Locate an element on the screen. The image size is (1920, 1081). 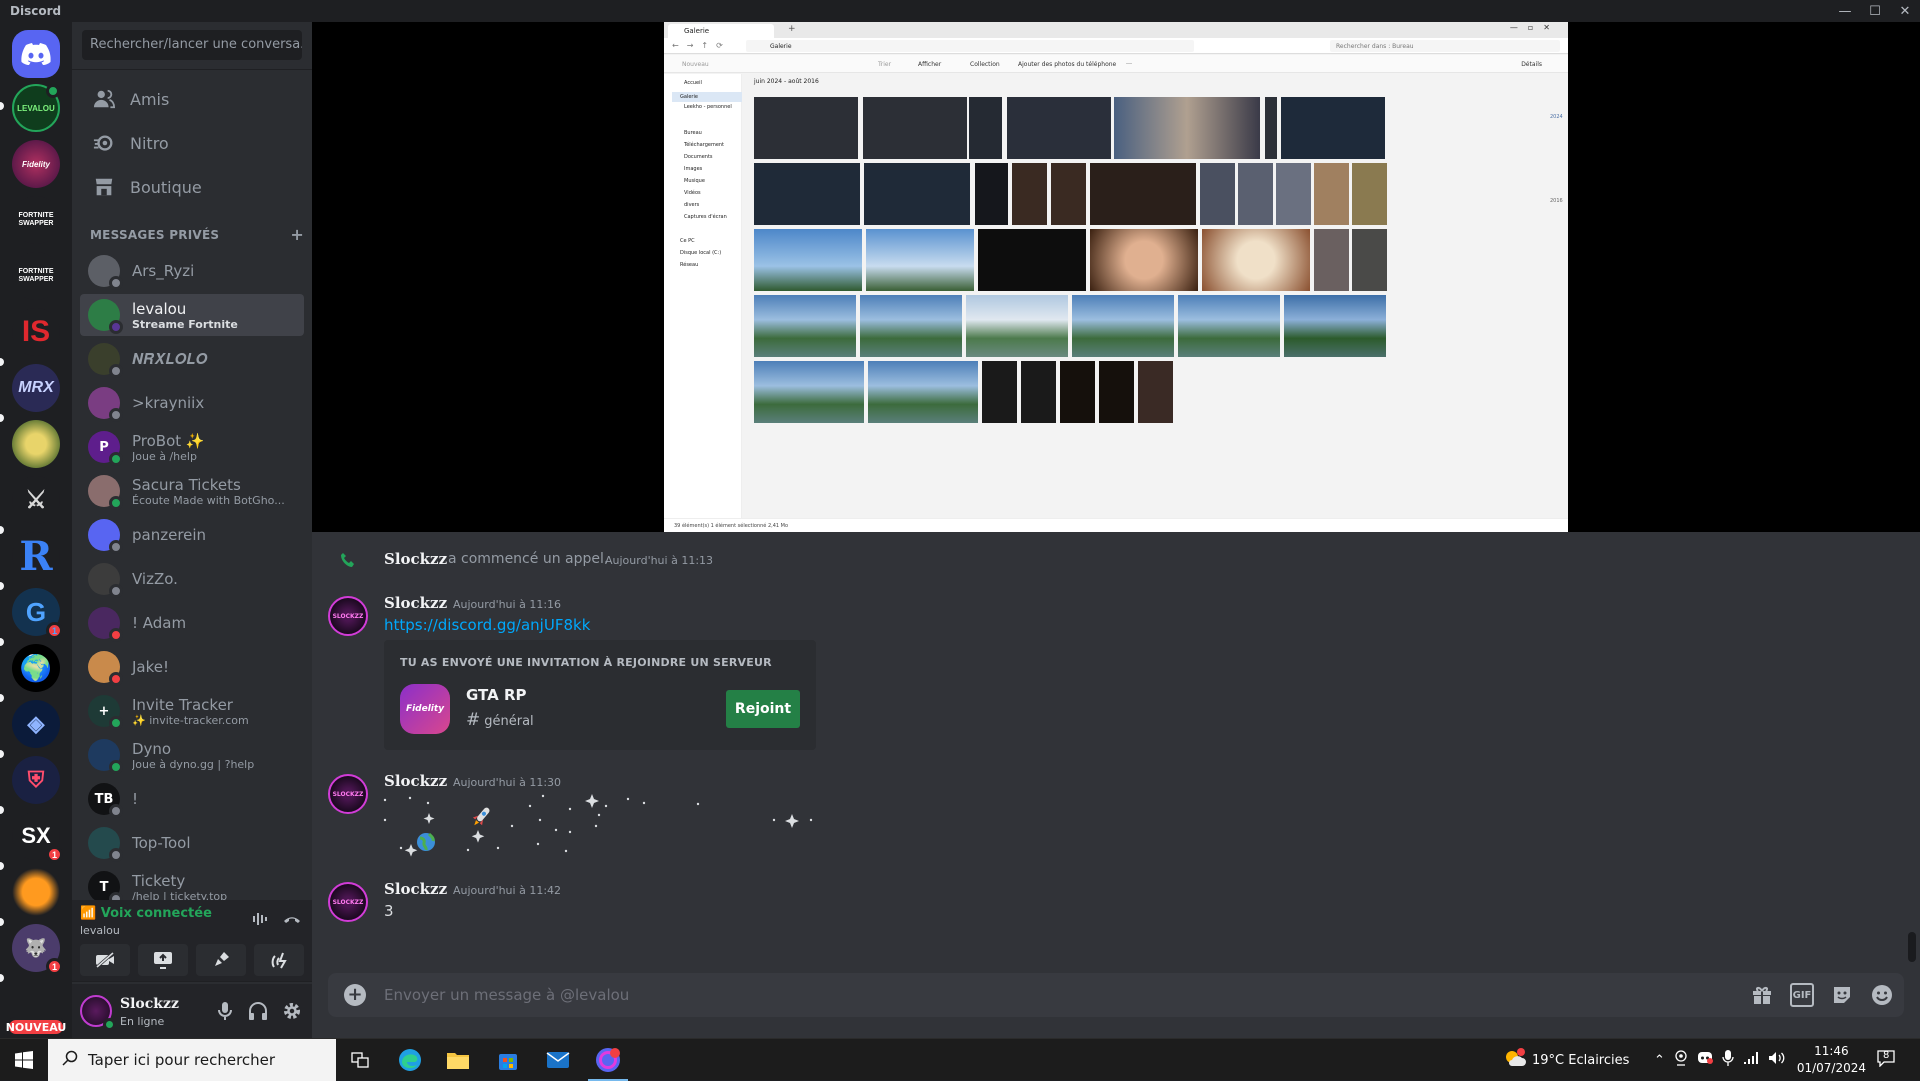
add-dm-button: + is located at coordinates (297, 234).